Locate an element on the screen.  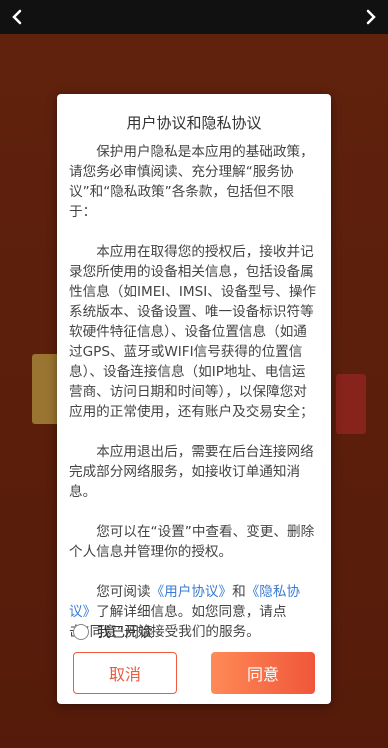
top-toolbar is located at coordinates (194, 17).